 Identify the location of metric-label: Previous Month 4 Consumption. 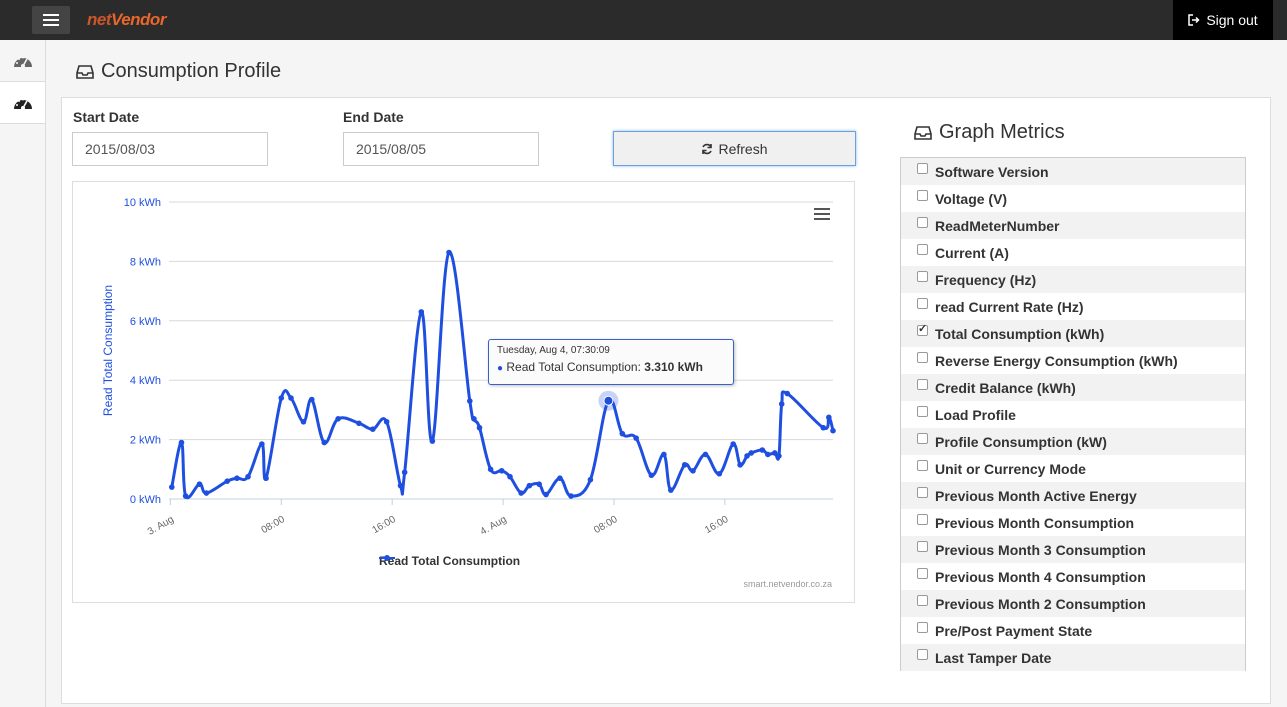
(1040, 576).